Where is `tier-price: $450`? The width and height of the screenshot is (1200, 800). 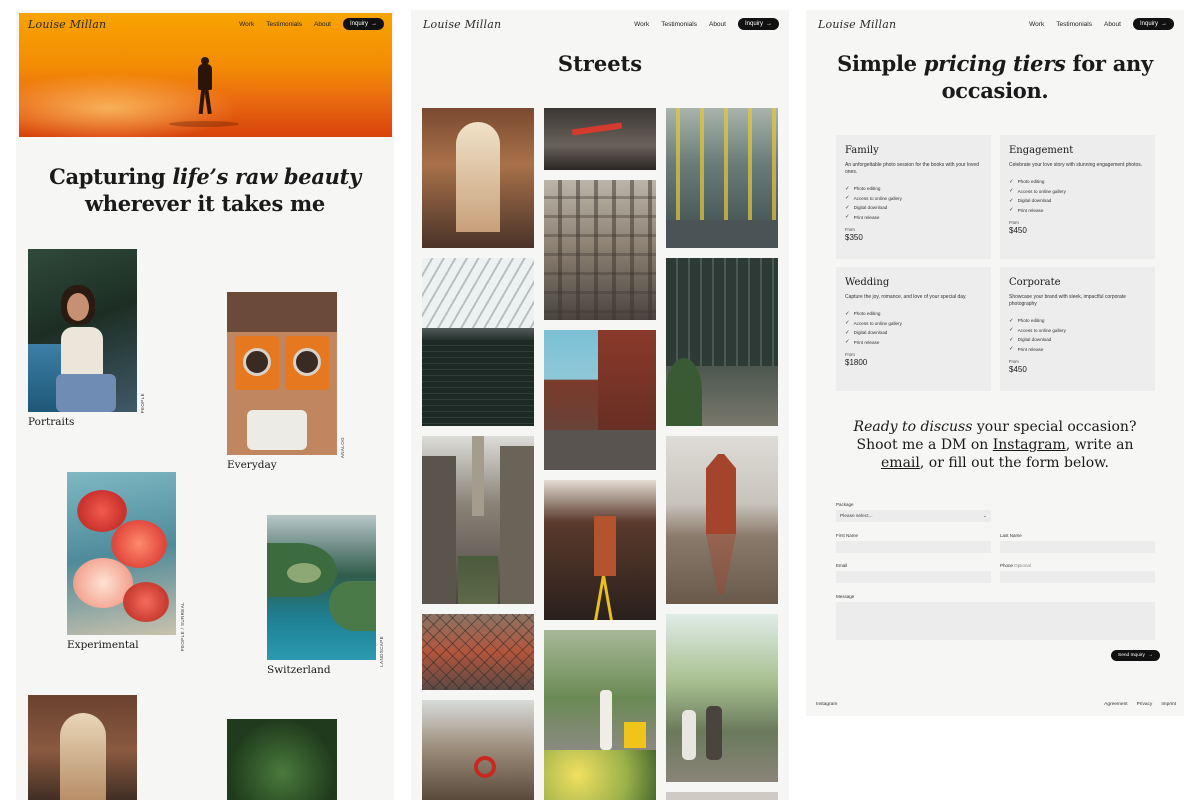 tier-price: $450 is located at coordinates (1018, 369).